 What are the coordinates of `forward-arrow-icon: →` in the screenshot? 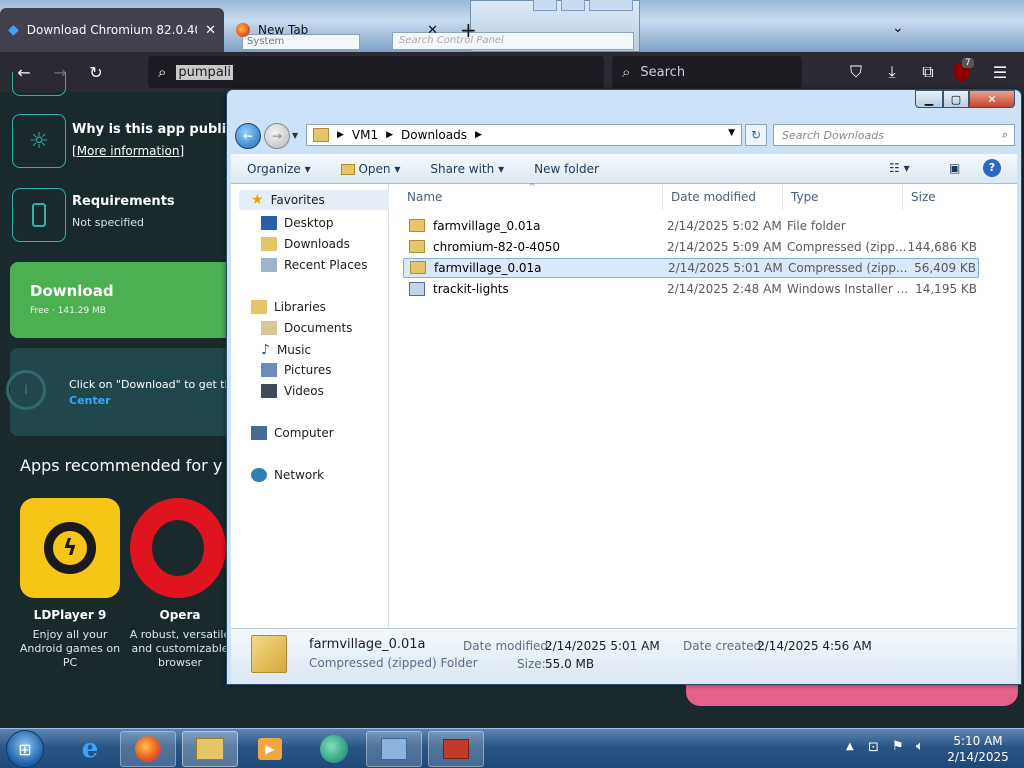 It's located at (277, 136).